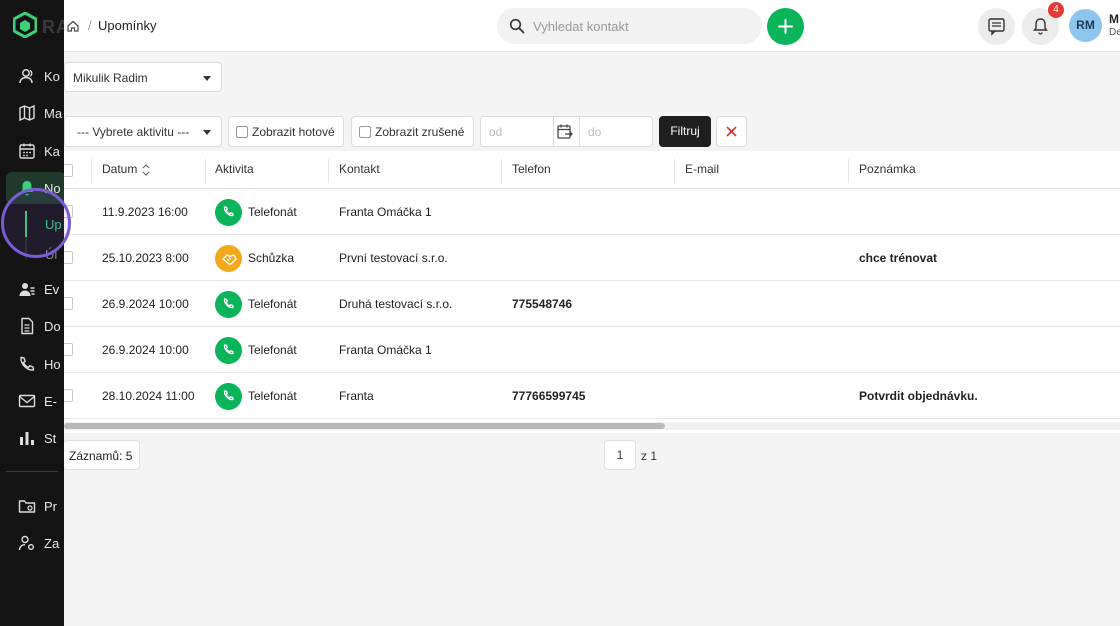 This screenshot has width=1120, height=626. I want to click on cell-telefon: 775548746, so click(542, 304).